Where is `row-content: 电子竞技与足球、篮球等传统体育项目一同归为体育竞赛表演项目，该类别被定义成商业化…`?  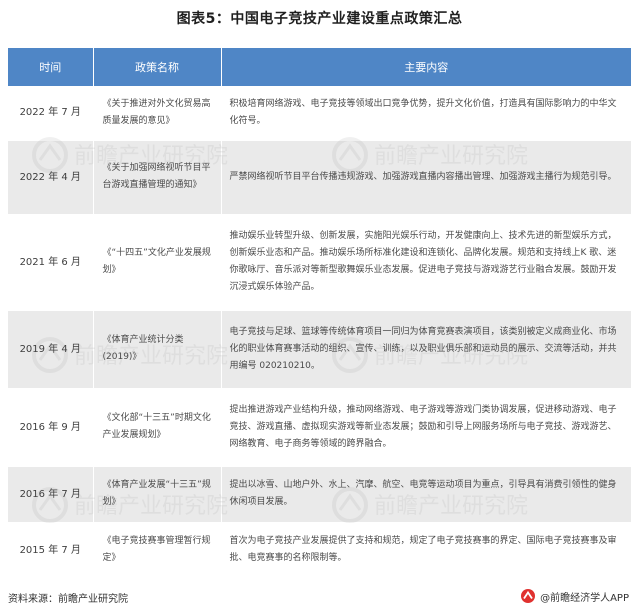 row-content: 电子竞技与足球、篮球等传统体育项目一同归为体育竞赛表演项目，该类别被定义成商业化… is located at coordinates (426, 349).